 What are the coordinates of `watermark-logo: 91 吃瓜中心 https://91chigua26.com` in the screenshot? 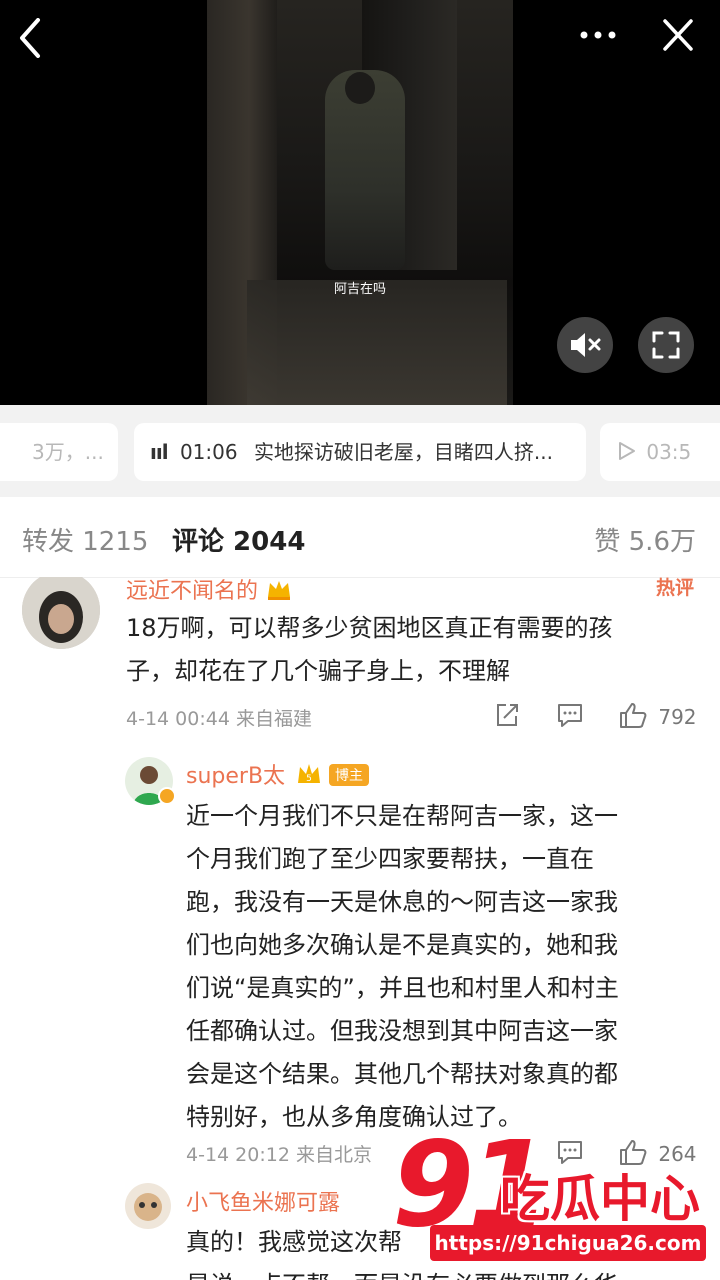 It's located at (556, 1197).